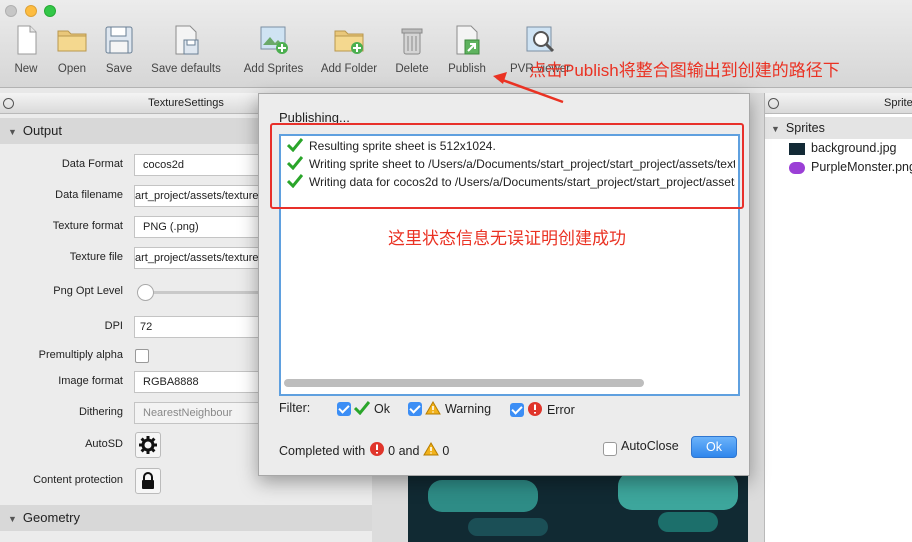 The width and height of the screenshot is (912, 542). What do you see at coordinates (50, 11) in the screenshot?
I see `window-zoom-button` at bounding box center [50, 11].